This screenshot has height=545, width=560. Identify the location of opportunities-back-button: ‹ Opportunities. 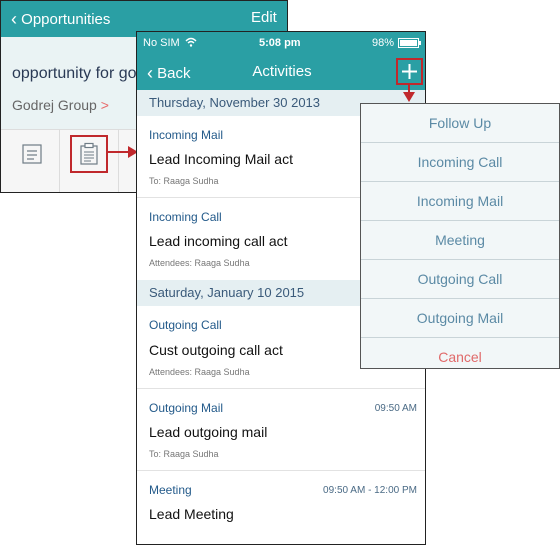
(60, 18).